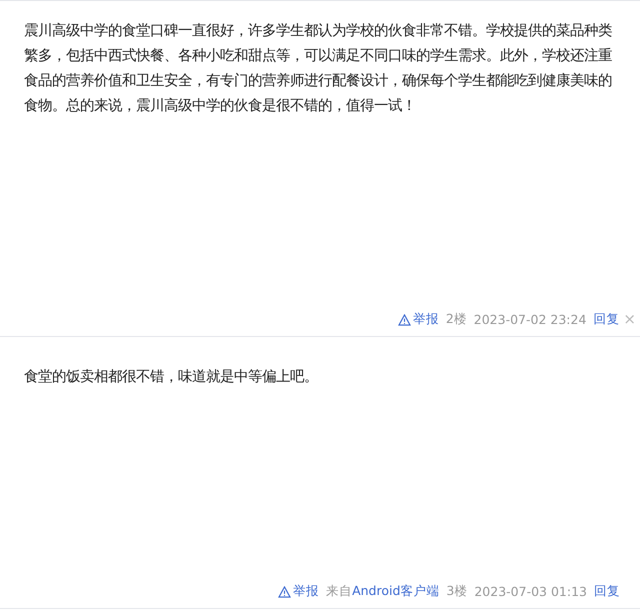 This screenshot has width=640, height=610. I want to click on source-label: 来自, so click(339, 591).